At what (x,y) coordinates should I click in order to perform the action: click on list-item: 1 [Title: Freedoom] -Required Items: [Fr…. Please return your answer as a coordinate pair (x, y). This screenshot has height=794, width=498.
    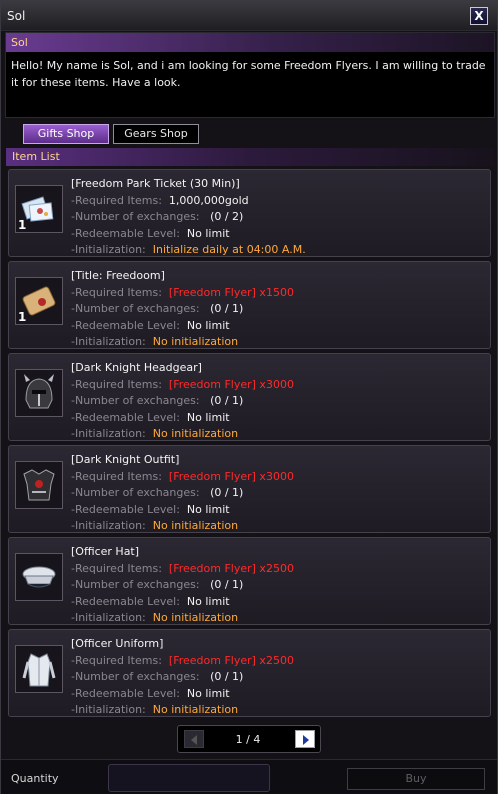
    Looking at the image, I should click on (249, 305).